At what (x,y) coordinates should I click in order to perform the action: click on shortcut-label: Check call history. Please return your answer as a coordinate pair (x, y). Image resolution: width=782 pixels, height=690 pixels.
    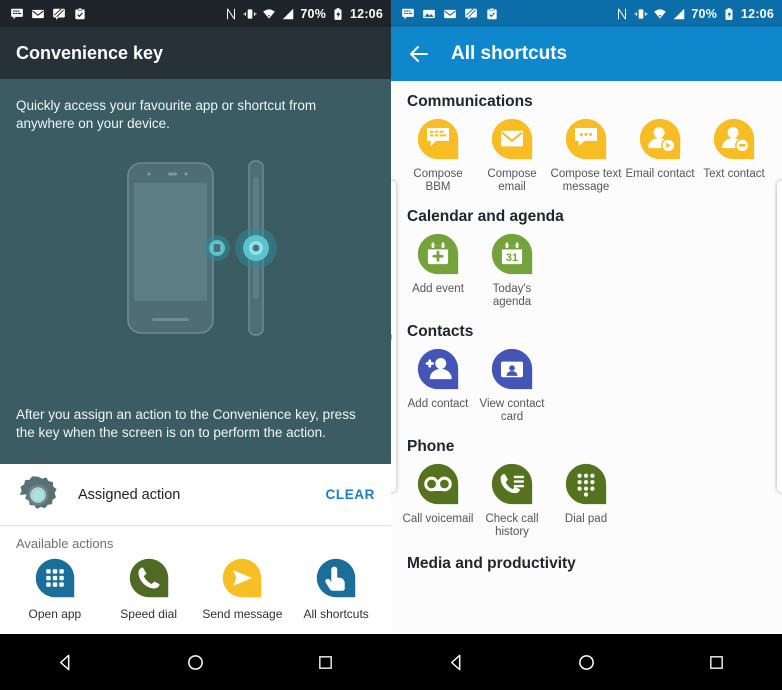
    Looking at the image, I should click on (512, 525).